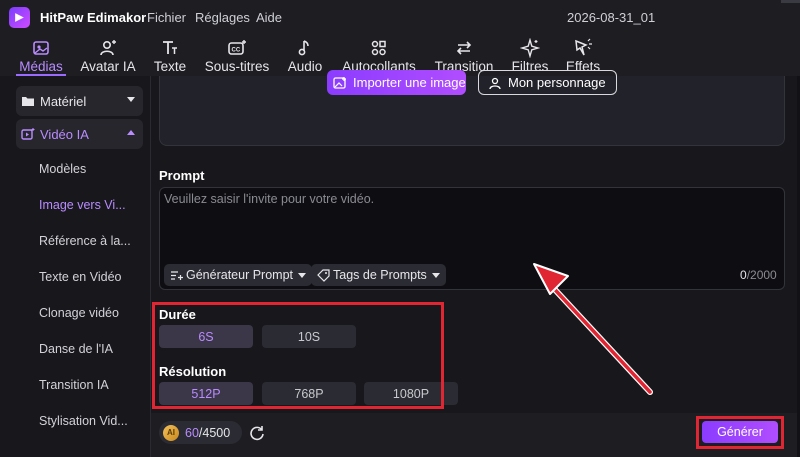 The height and width of the screenshot is (457, 800). What do you see at coordinates (93, 17) in the screenshot?
I see `app-name: HitPaw Edimakor` at bounding box center [93, 17].